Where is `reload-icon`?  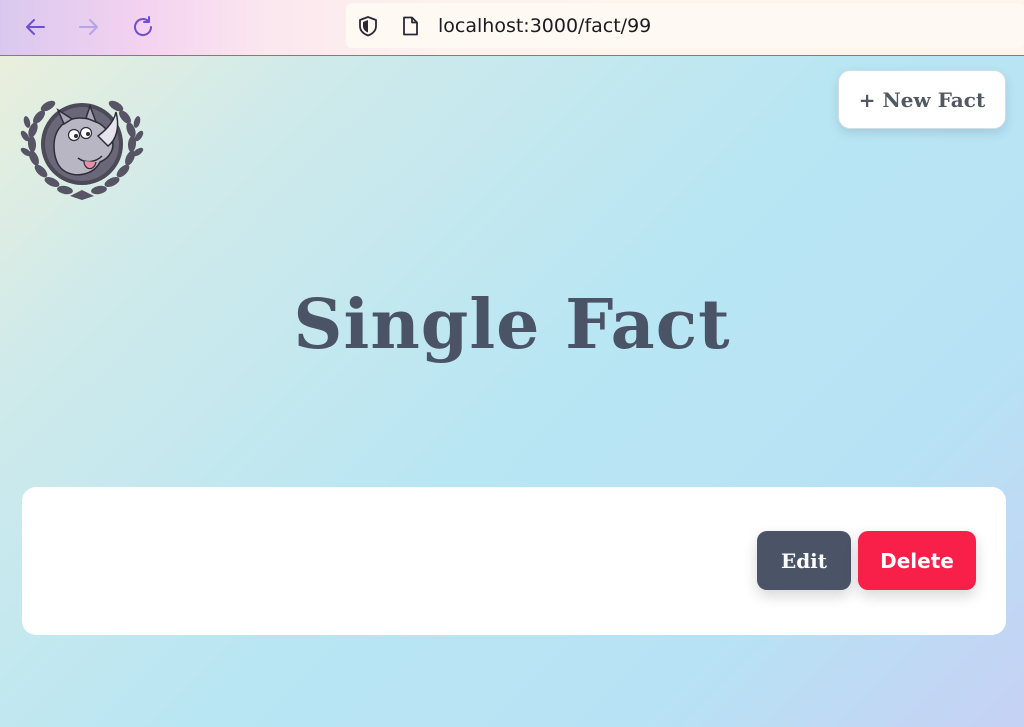
reload-icon is located at coordinates (143, 26).